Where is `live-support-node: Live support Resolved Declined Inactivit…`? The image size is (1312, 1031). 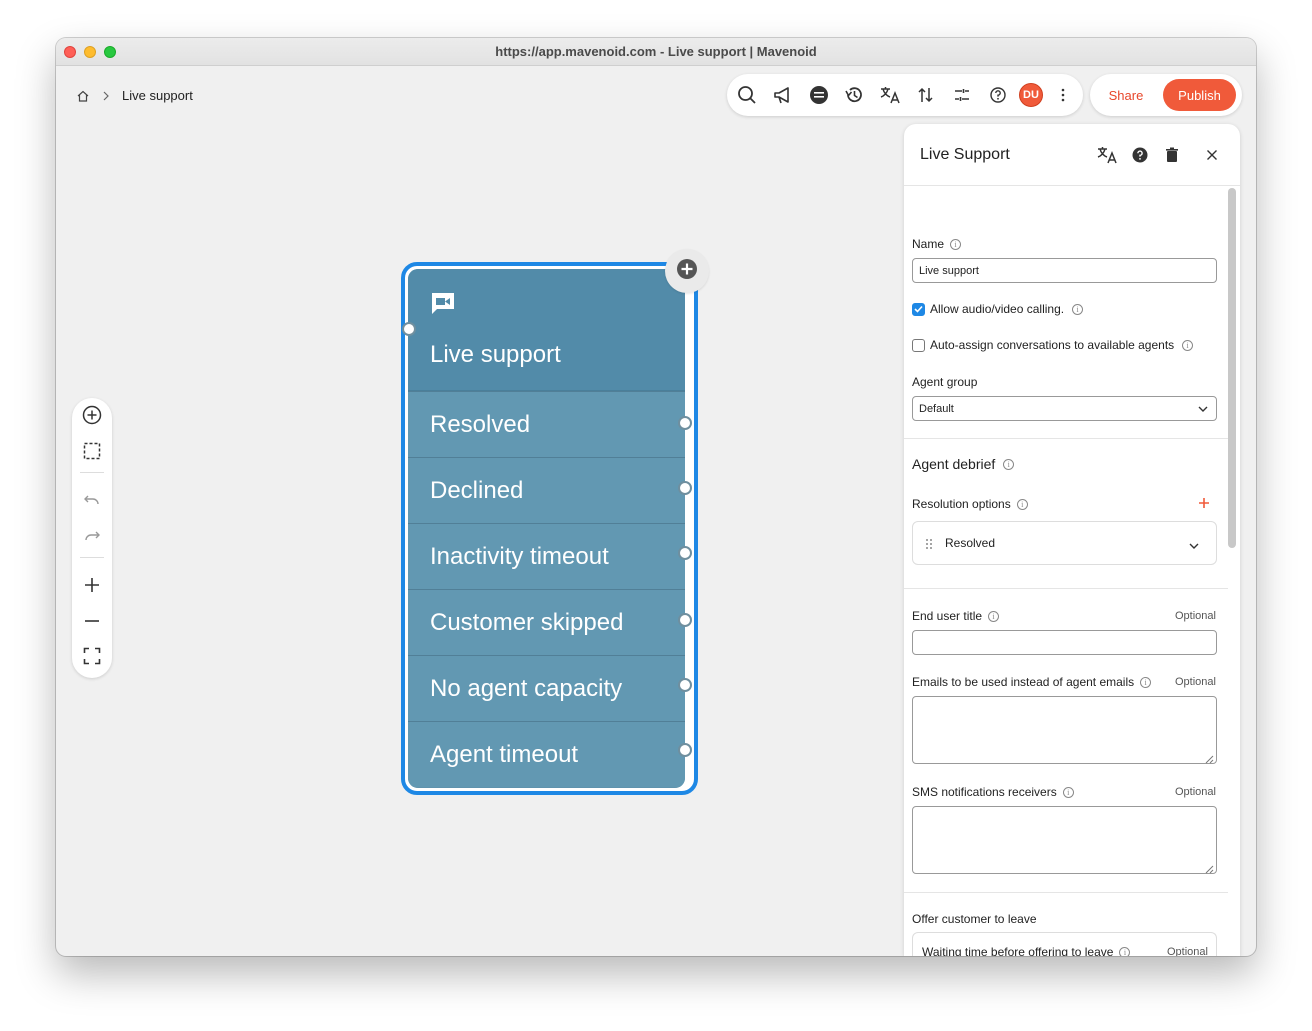
live-support-node: Live support Resolved Declined Inactivit… is located at coordinates (549, 528).